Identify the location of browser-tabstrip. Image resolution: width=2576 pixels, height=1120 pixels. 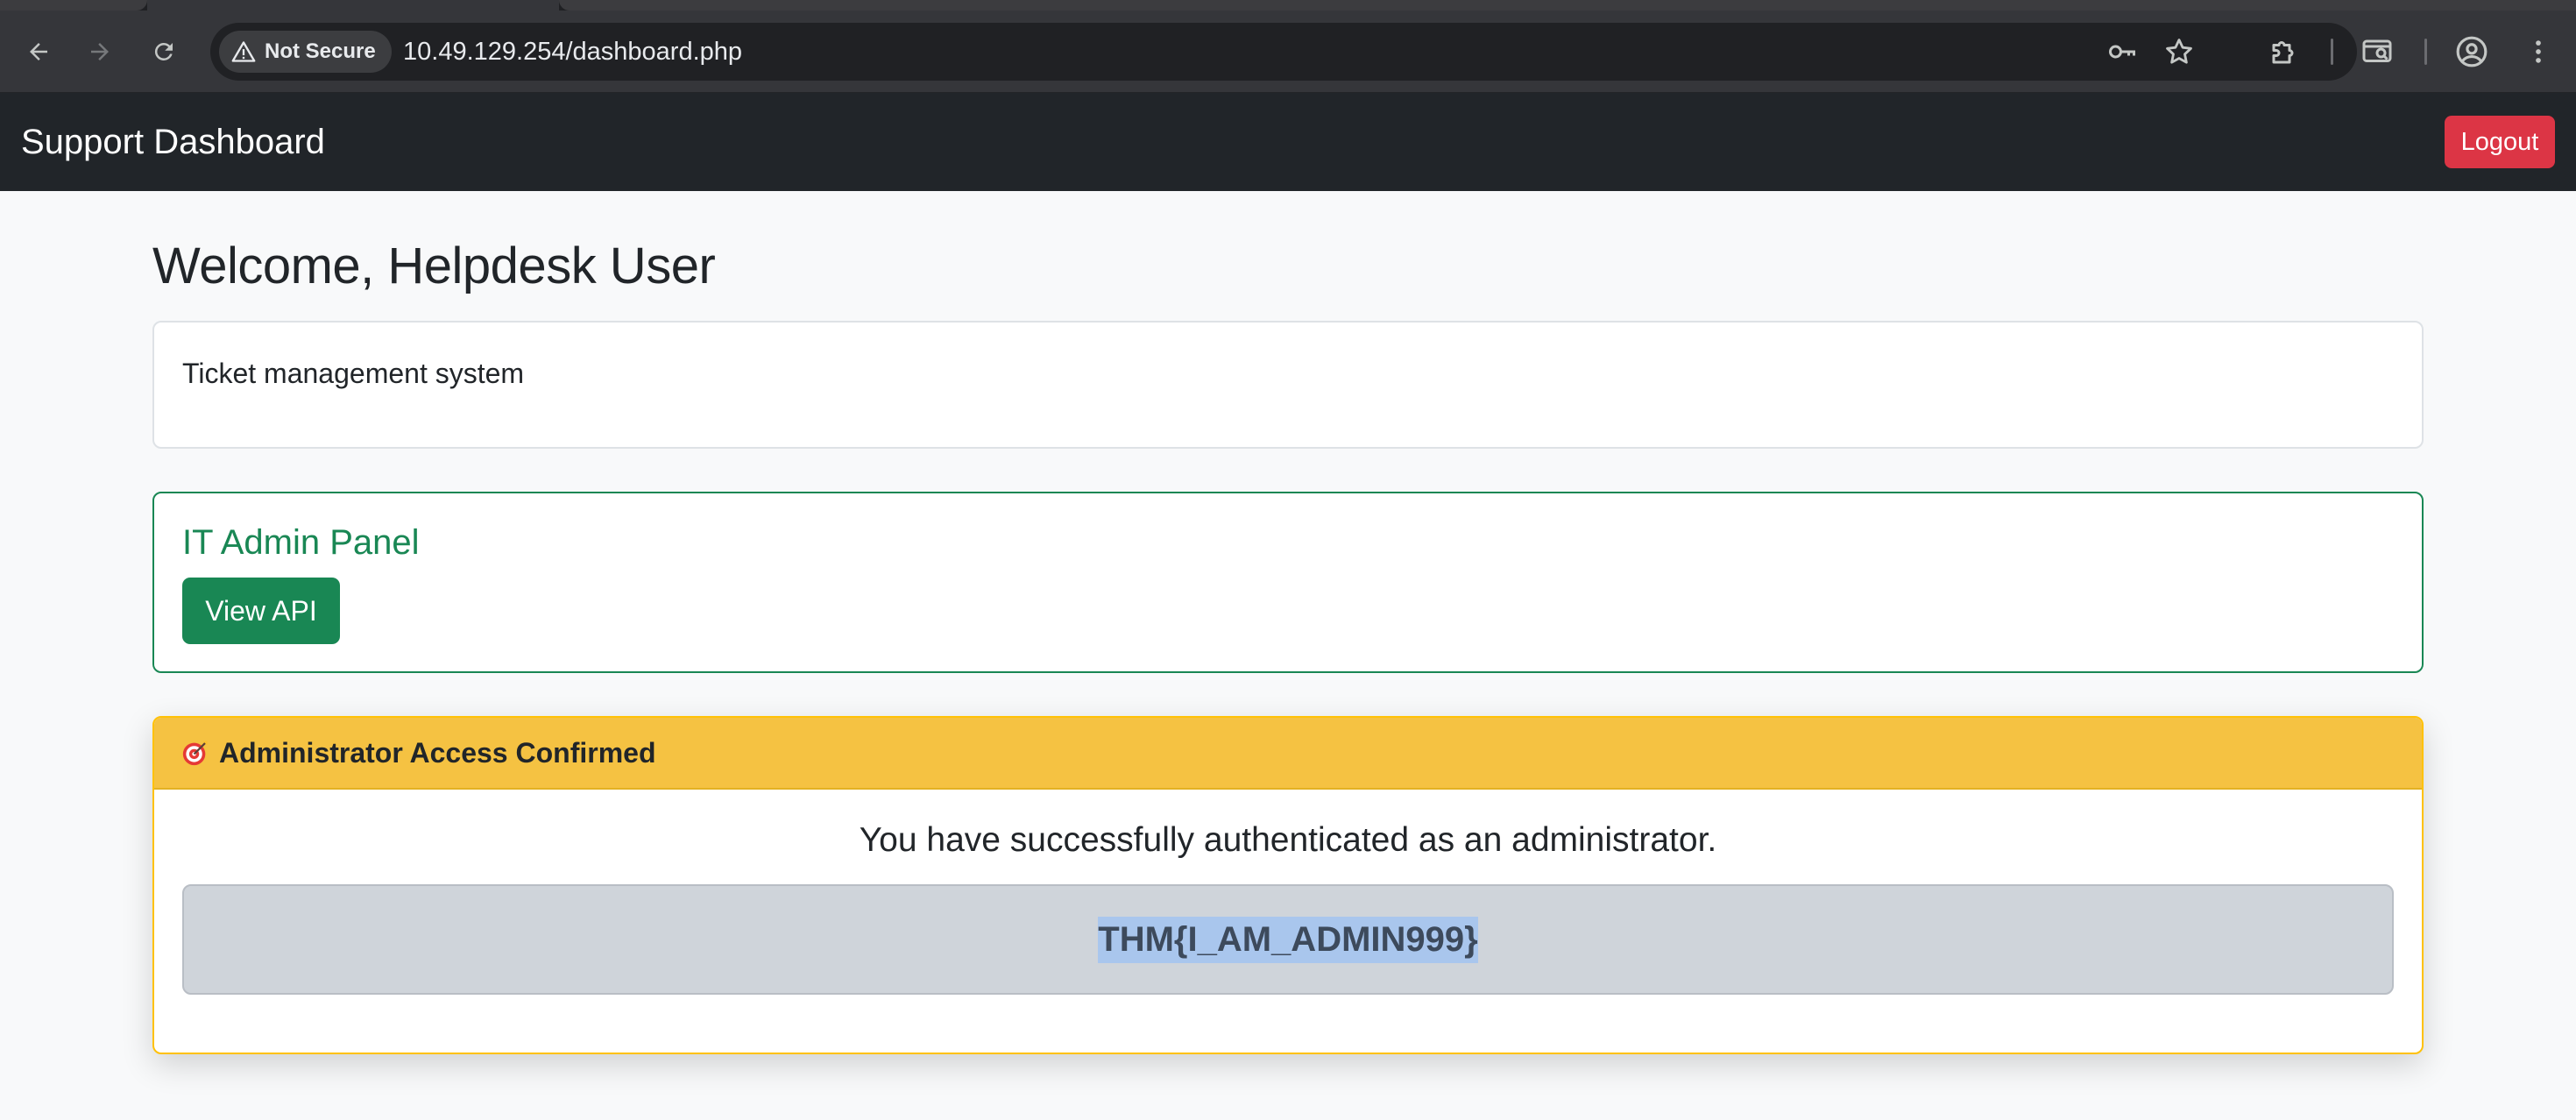
(1288, 5).